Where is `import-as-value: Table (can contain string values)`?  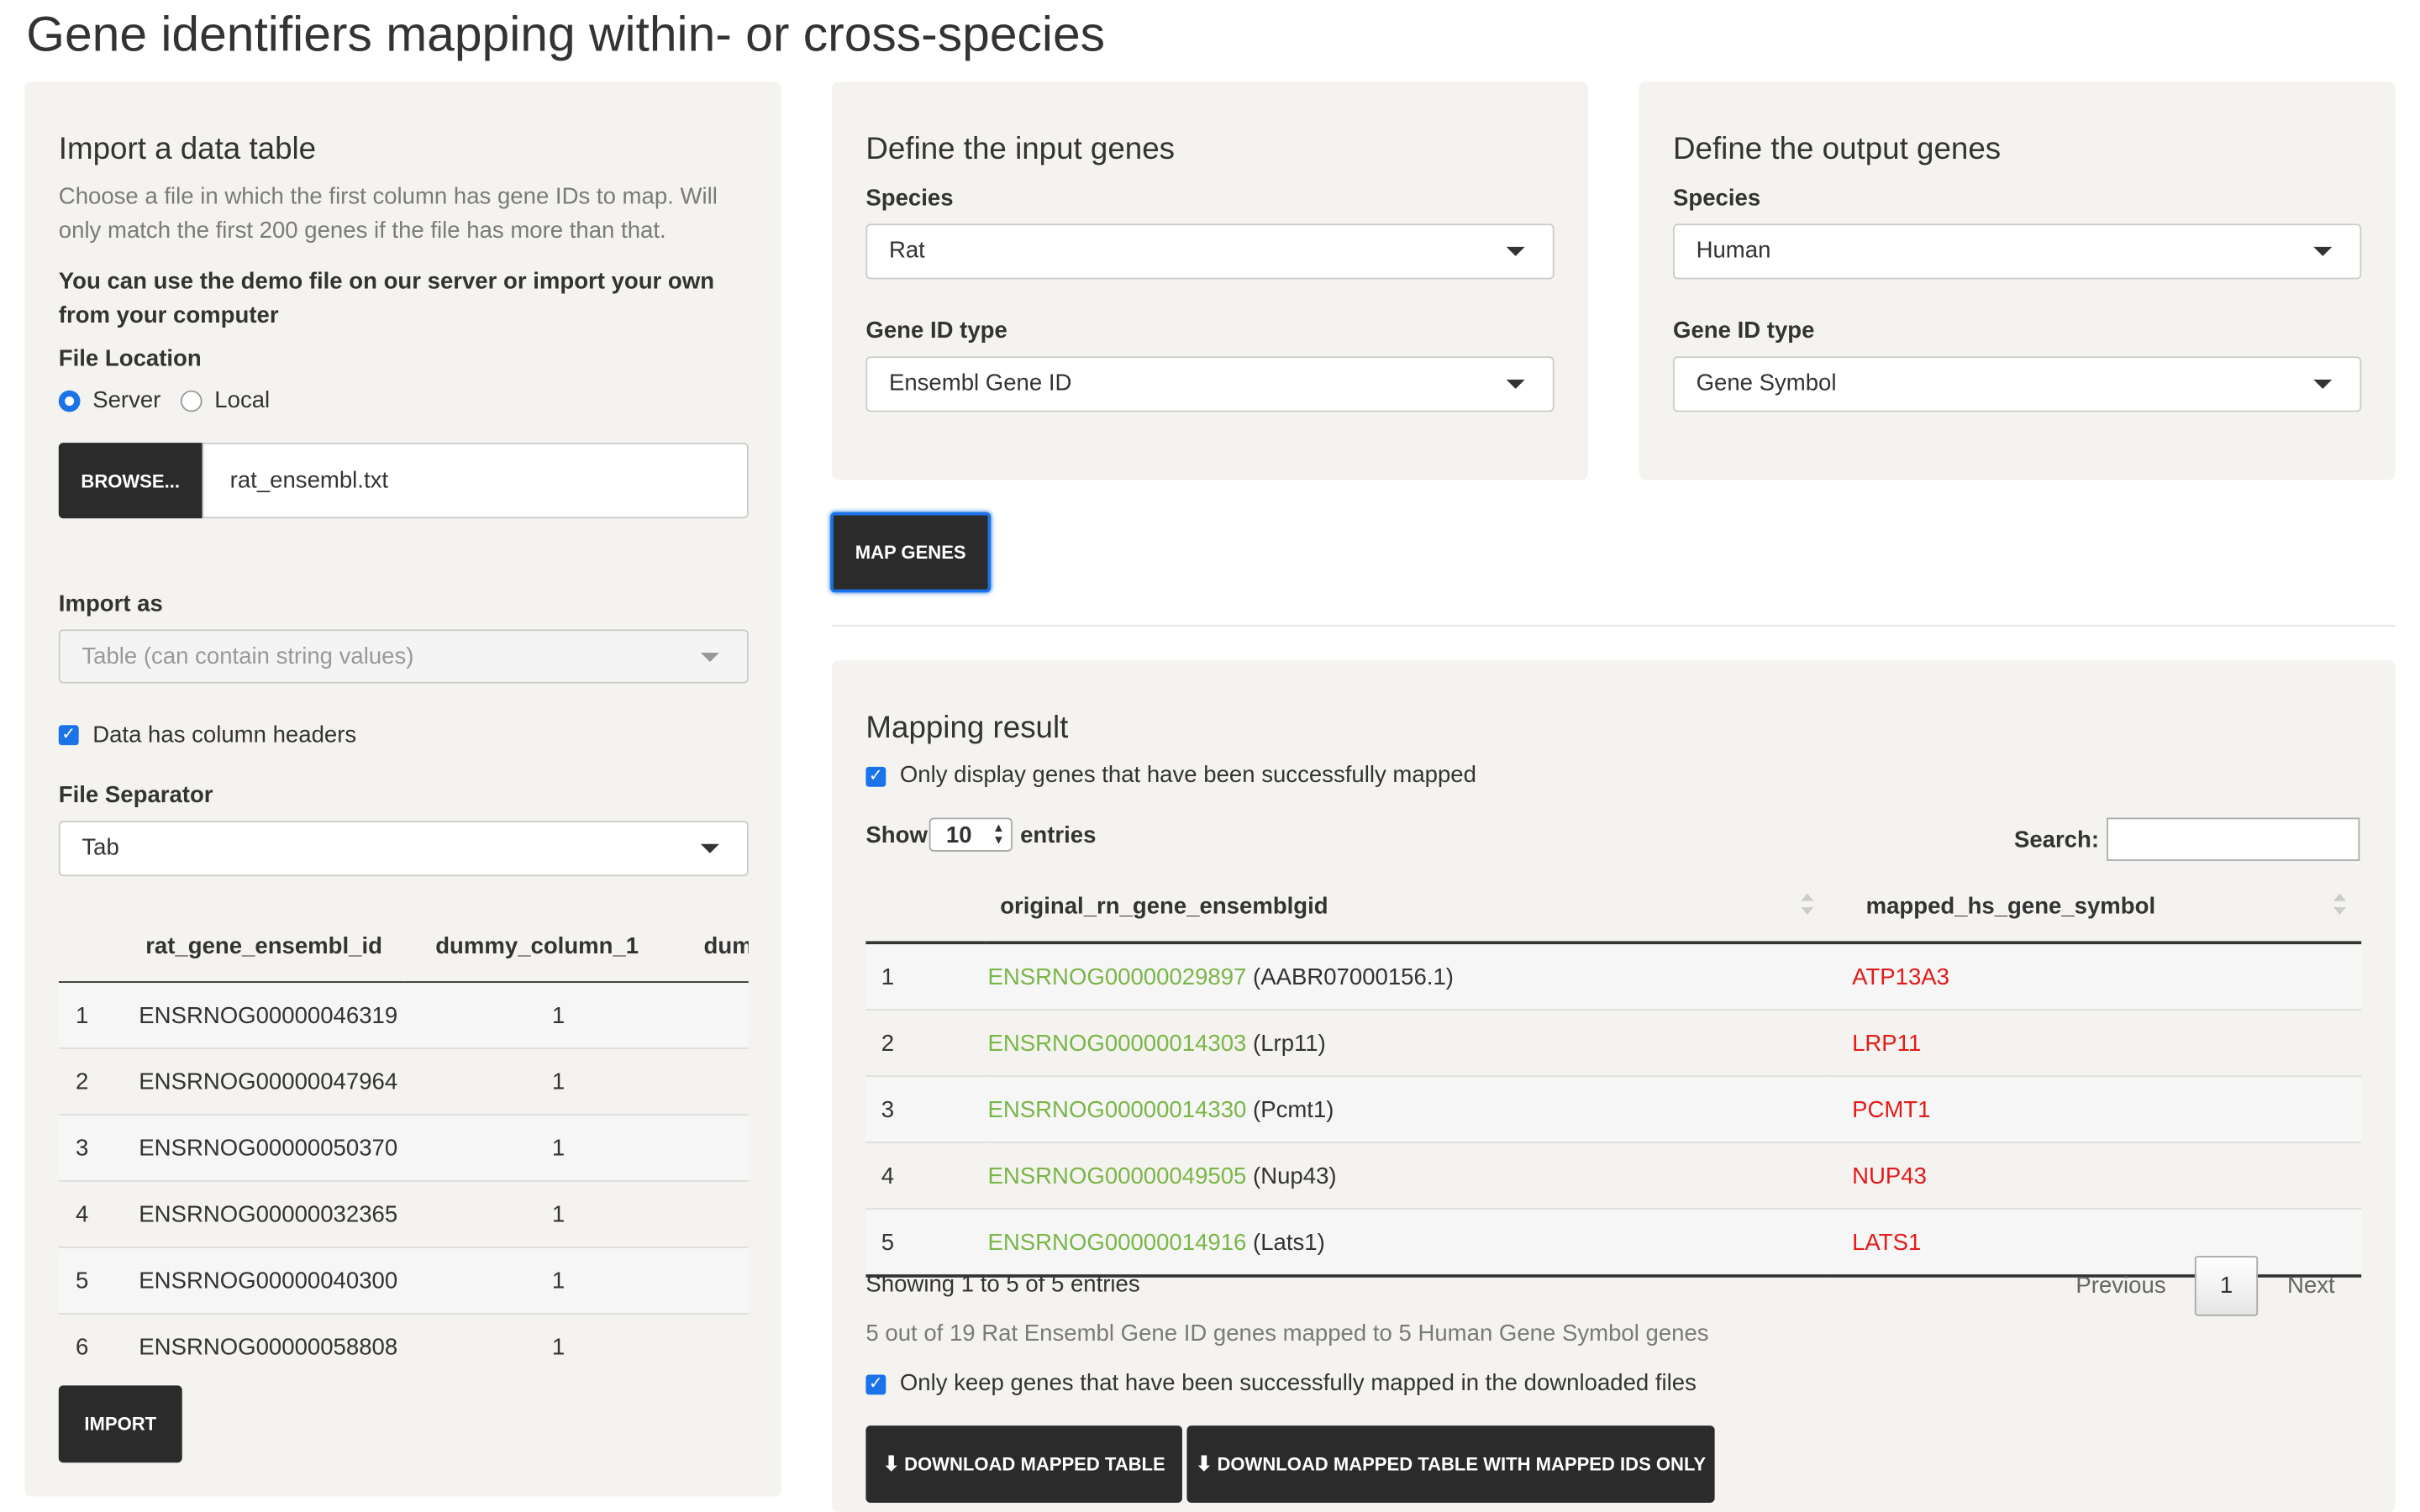
import-as-value: Table (can contain string values) is located at coordinates (248, 656).